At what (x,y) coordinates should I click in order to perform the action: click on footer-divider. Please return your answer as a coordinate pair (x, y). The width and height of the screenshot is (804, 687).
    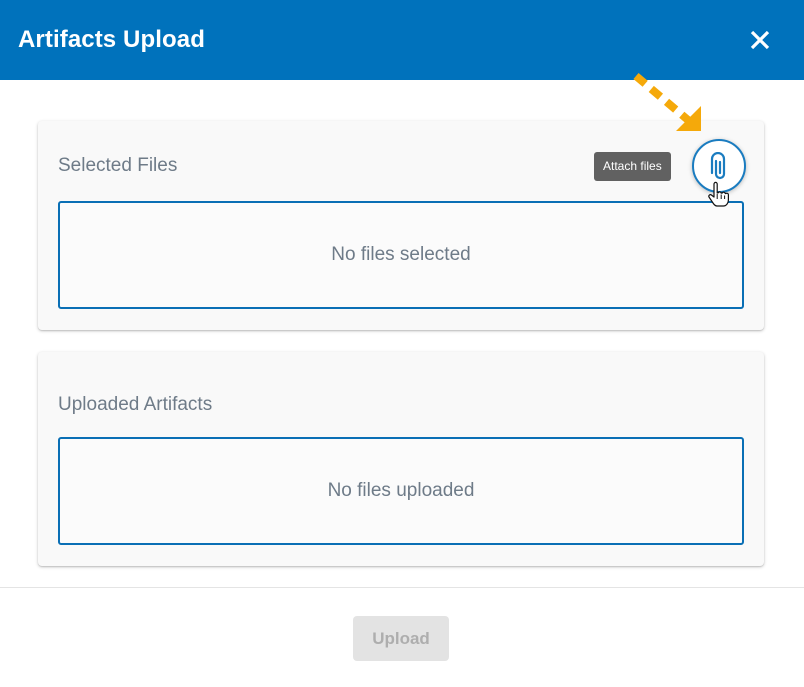
    Looking at the image, I should click on (402, 587).